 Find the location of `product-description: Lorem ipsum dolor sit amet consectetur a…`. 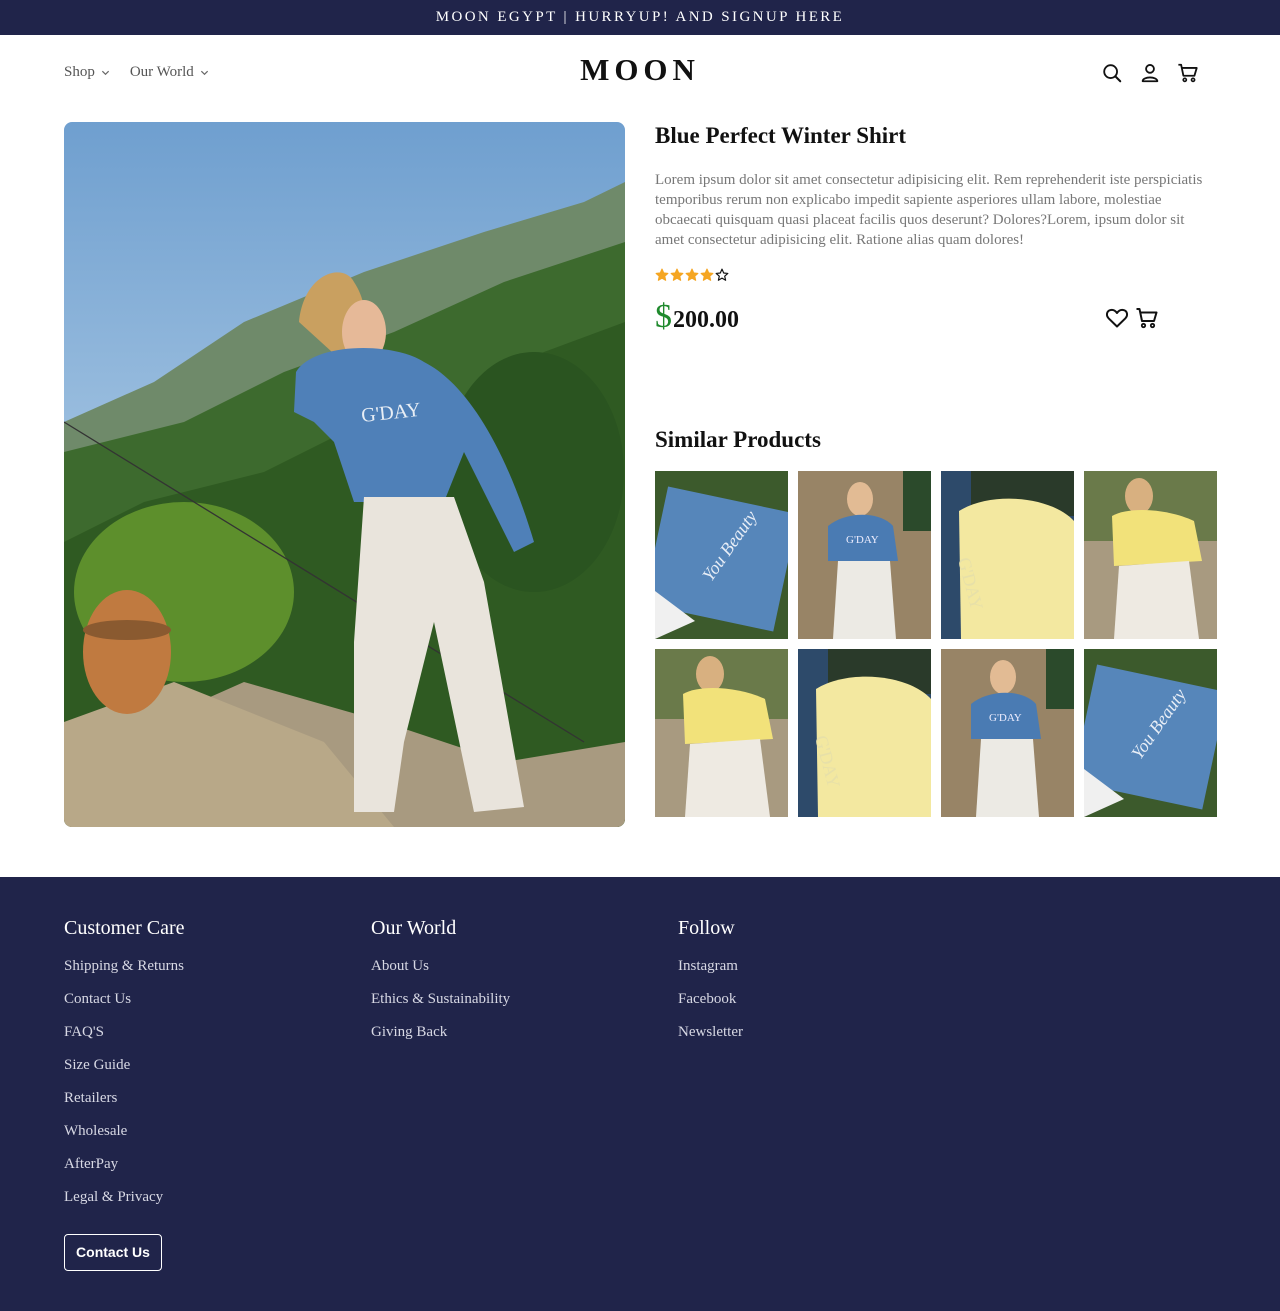

product-description: Lorem ipsum dolor sit amet consectetur a… is located at coordinates (929, 210).